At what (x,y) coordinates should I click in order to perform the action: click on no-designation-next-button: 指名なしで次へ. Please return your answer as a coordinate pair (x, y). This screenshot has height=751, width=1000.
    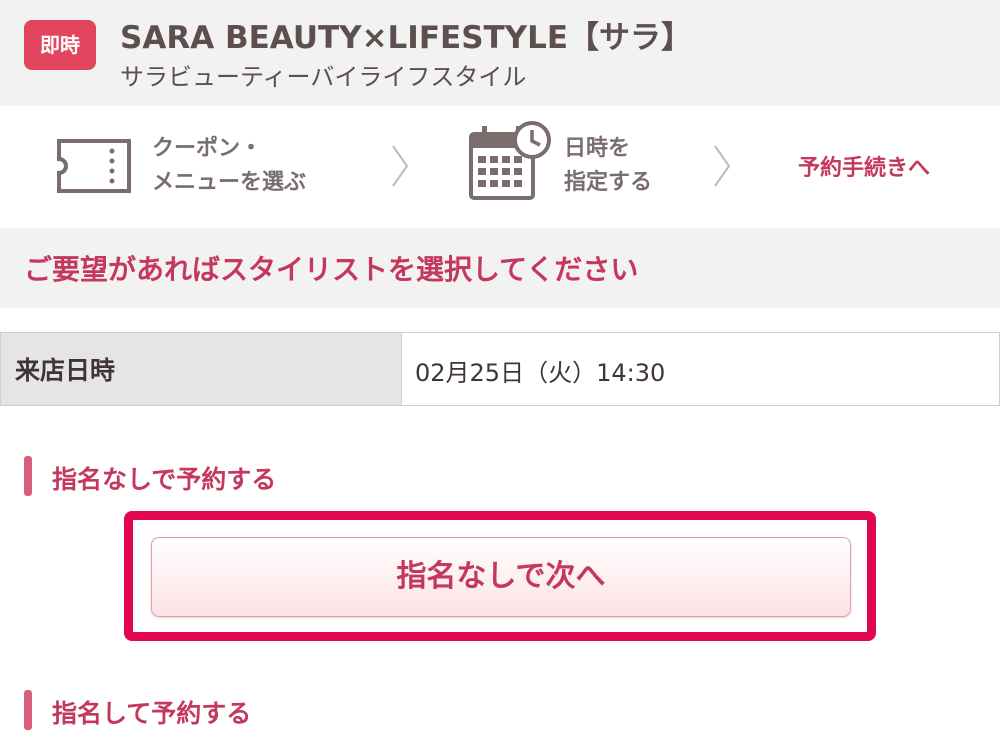
    Looking at the image, I should click on (501, 577).